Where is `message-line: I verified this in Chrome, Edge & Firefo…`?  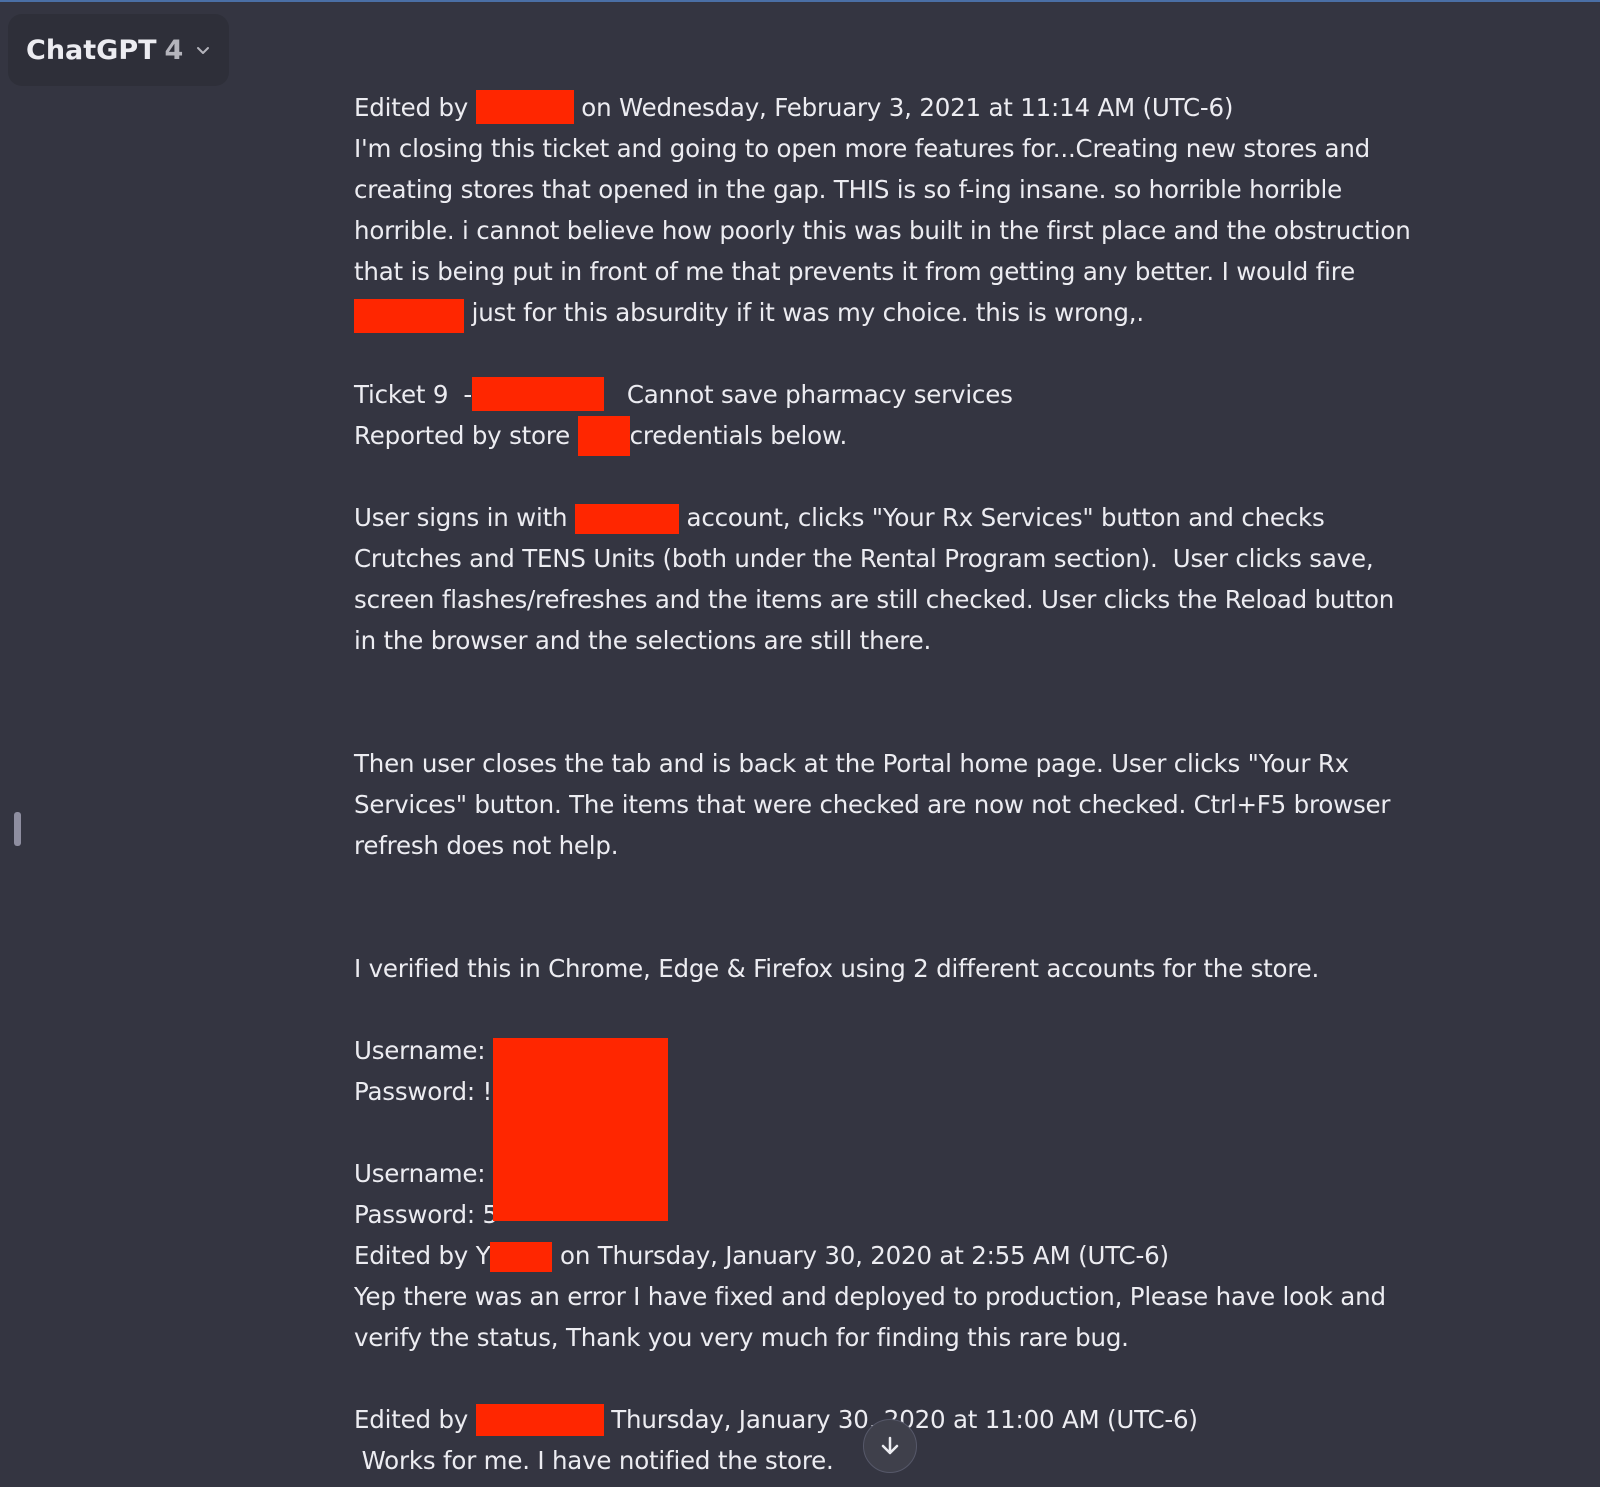
message-line: I verified this in Chrome, Edge & Firefo… is located at coordinates (837, 968).